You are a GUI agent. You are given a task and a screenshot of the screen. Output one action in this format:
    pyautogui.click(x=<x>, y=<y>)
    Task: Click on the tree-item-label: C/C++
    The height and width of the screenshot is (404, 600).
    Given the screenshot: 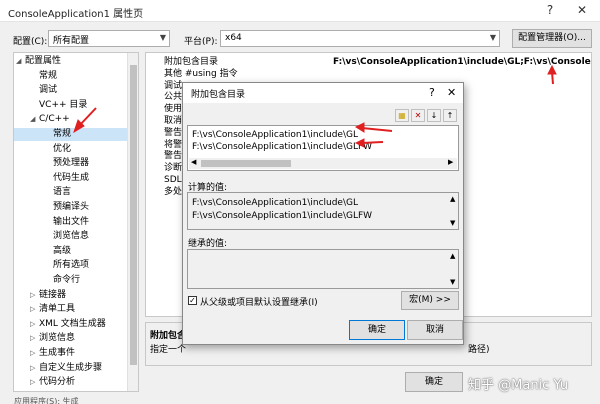 What is the action you would take?
    pyautogui.click(x=54, y=119)
    